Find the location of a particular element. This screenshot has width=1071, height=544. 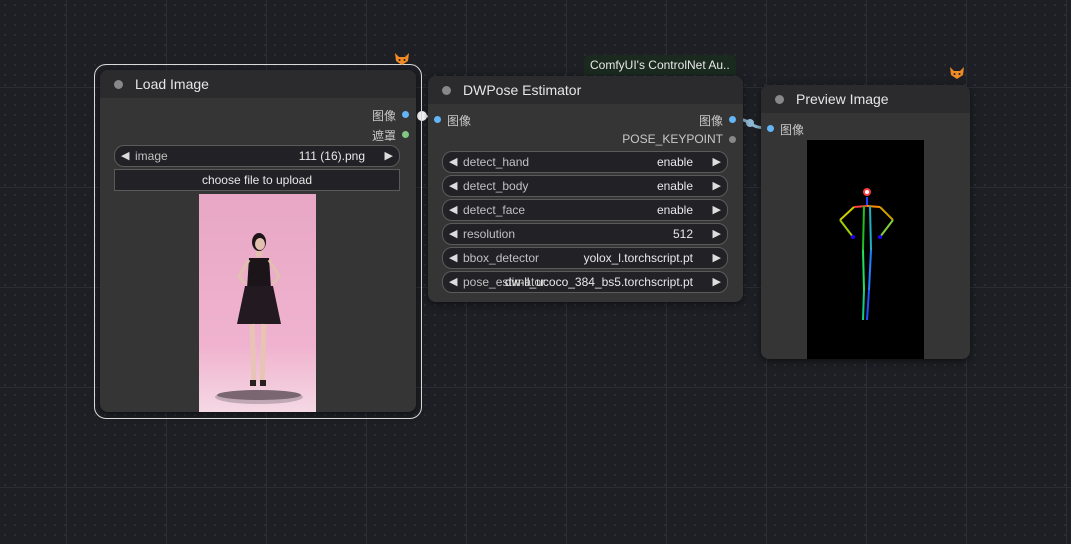

output-label-pose-keypoint: POSE_KEYPOINT is located at coordinates (672, 139).